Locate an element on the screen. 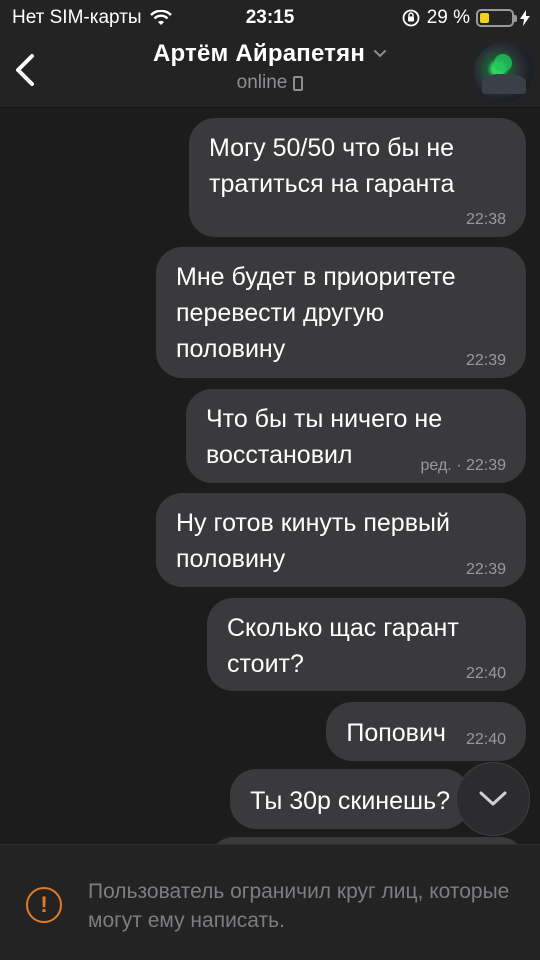 The image size is (540, 960). presence-label: online is located at coordinates (262, 82).